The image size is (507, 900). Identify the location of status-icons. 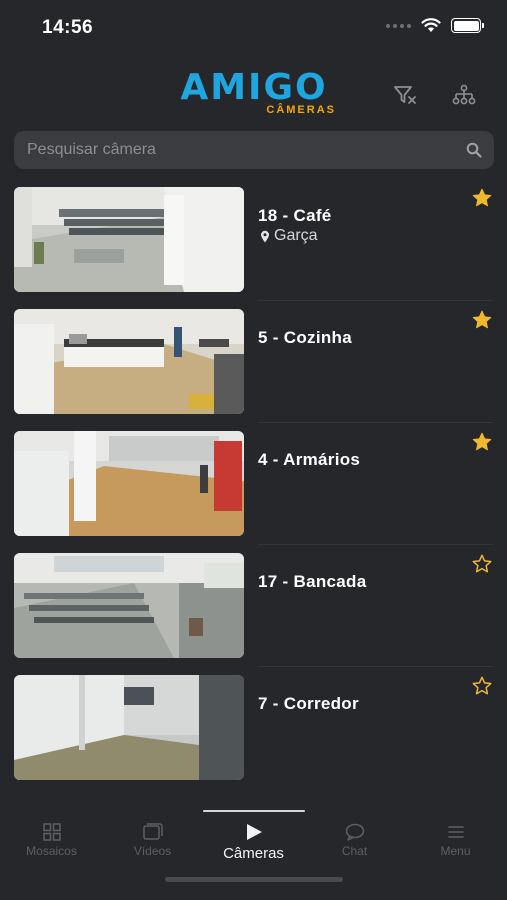
(435, 25).